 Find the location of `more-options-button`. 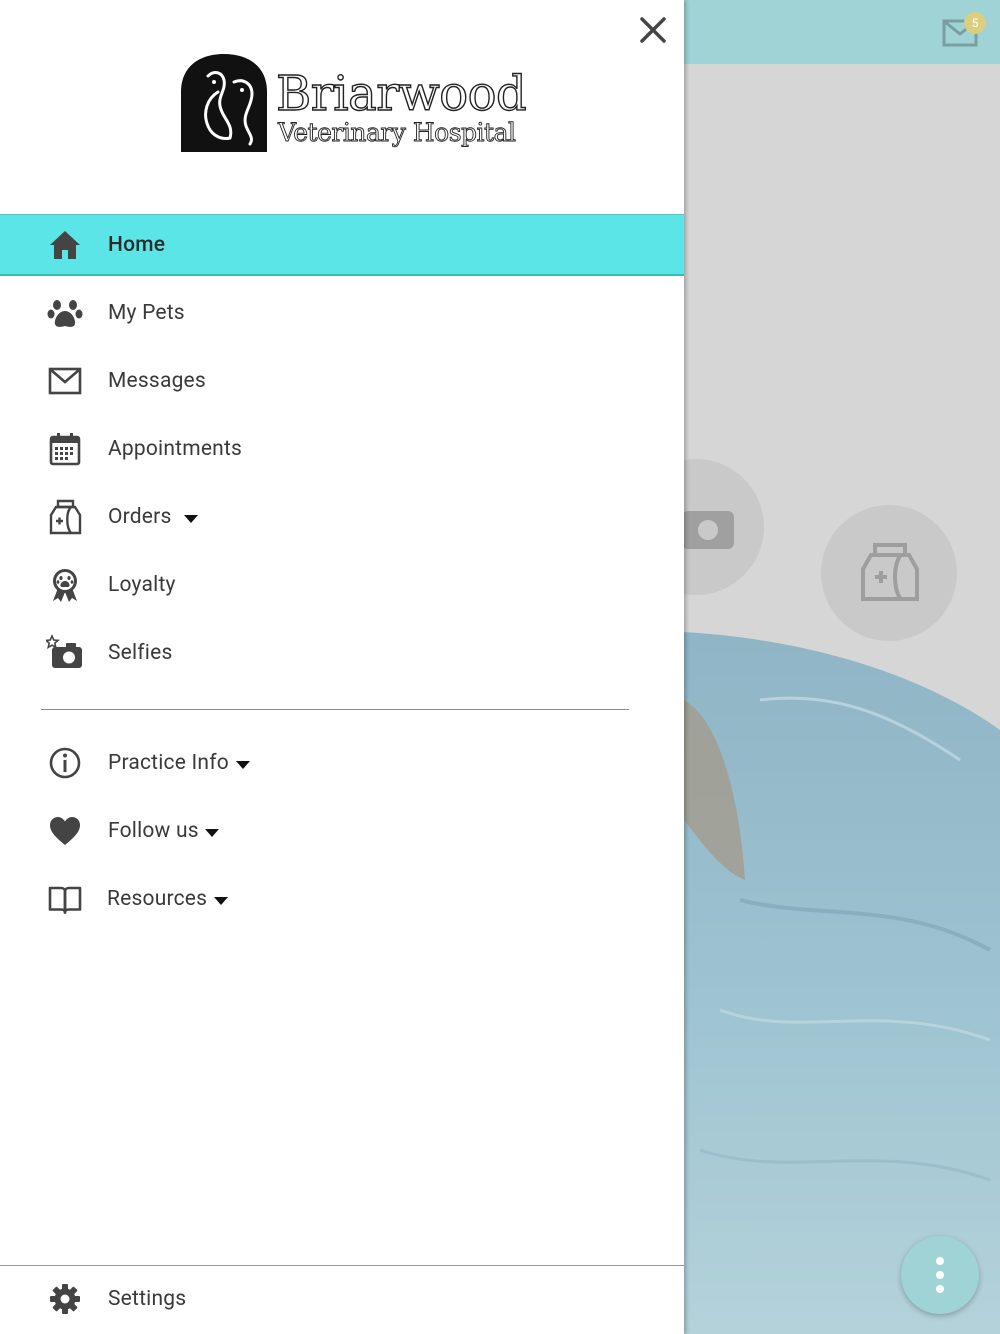

more-options-button is located at coordinates (940, 1275).